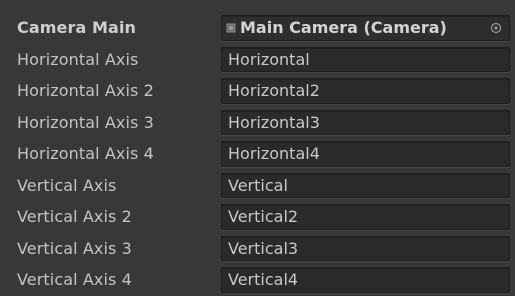 Image resolution: width=515 pixels, height=296 pixels. Describe the element at coordinates (365, 91) in the screenshot. I see `horizontal-axis-2-field: Horizontal2` at that location.